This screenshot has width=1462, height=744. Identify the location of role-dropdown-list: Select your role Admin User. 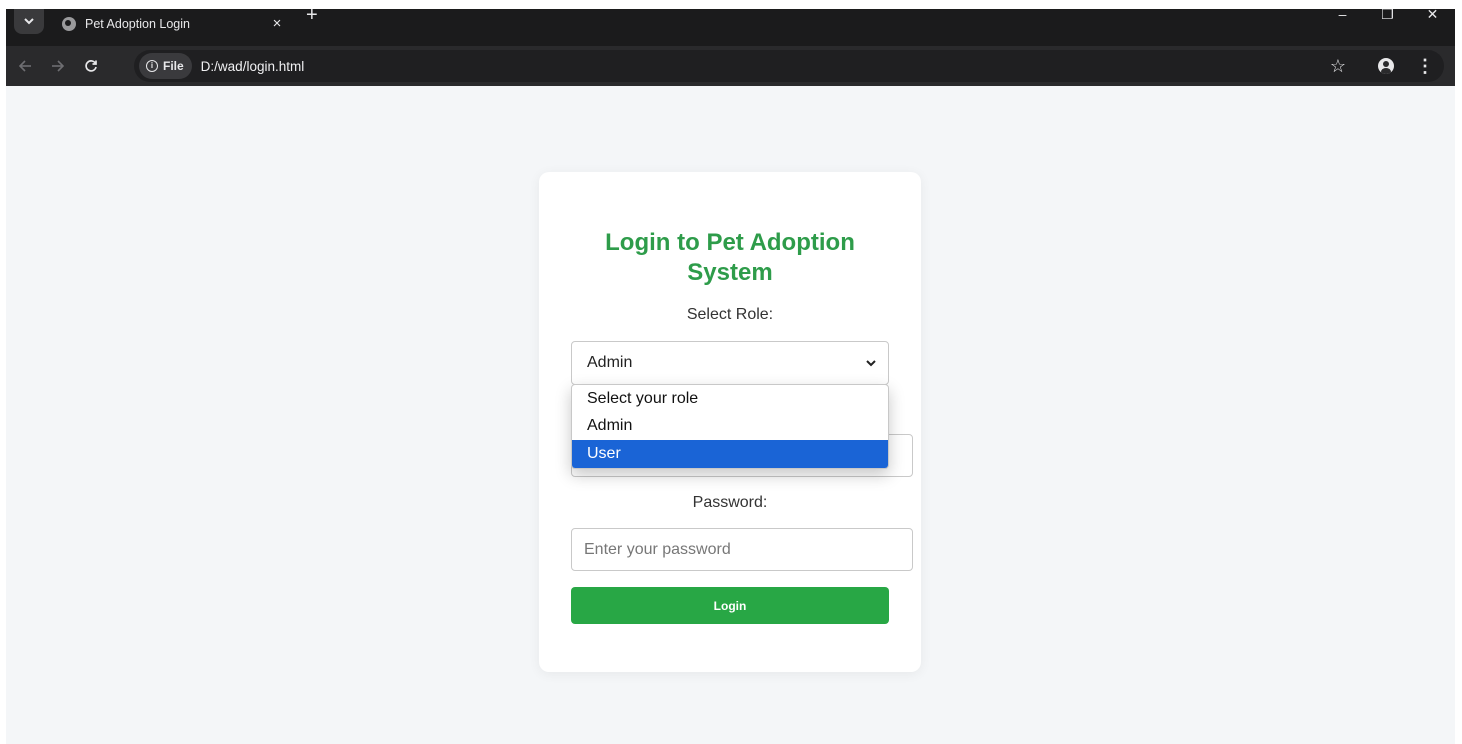
(730, 426).